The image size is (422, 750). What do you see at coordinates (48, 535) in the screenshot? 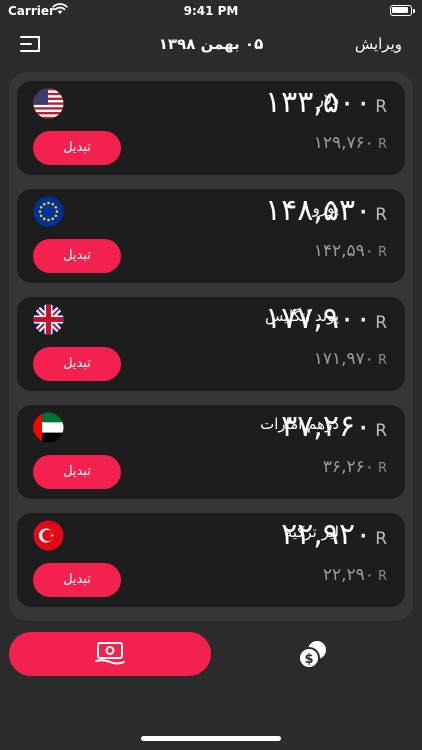
I see `turkey-flag-icon` at bounding box center [48, 535].